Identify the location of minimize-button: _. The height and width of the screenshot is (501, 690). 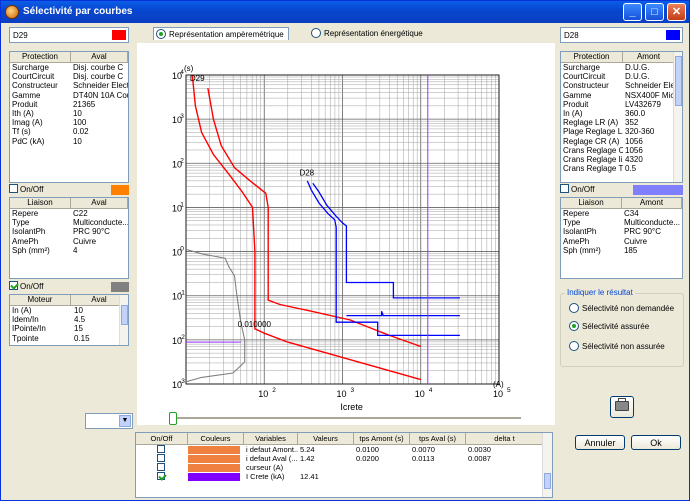
(632, 12).